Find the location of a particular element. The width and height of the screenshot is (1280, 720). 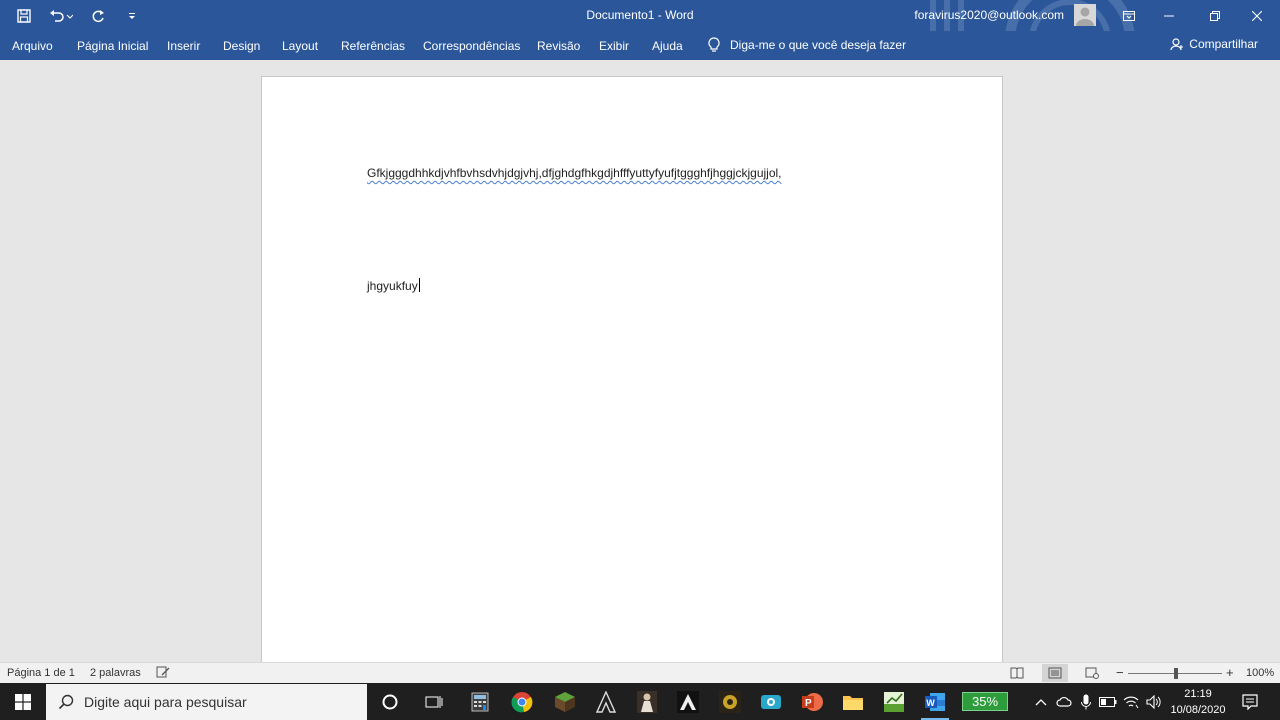

clock-time: 21:19 is located at coordinates (1198, 694).